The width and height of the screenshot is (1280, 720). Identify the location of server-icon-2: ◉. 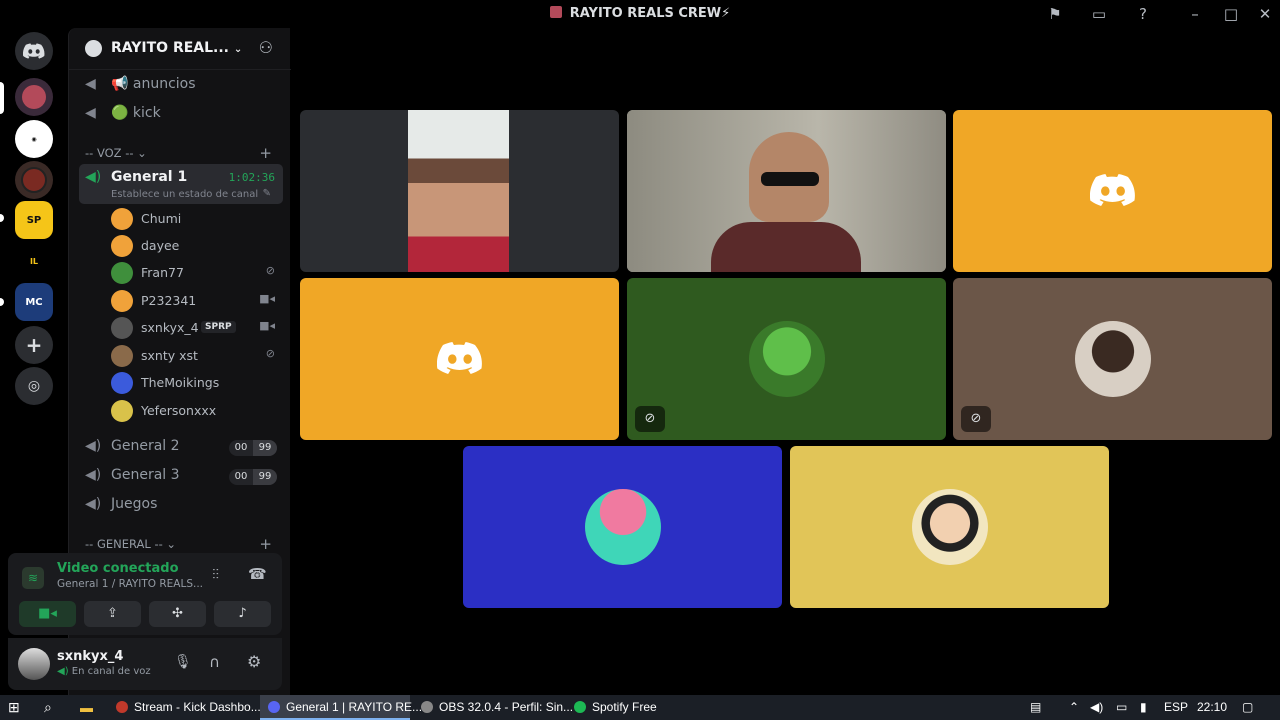
(34, 139).